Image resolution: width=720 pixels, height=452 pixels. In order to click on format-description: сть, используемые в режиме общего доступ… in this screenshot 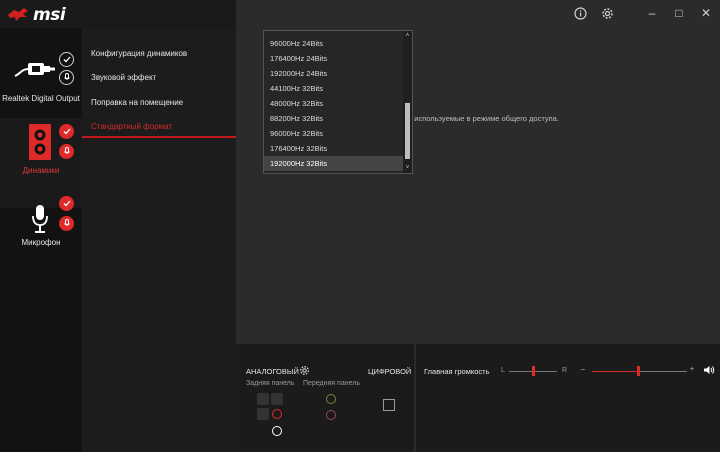, I will do `click(479, 118)`.